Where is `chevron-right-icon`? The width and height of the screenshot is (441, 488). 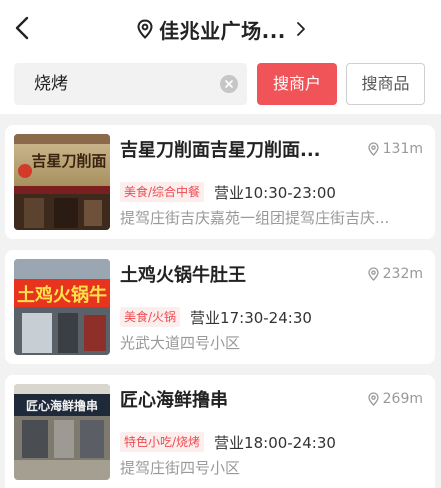
chevron-right-icon is located at coordinates (300, 29).